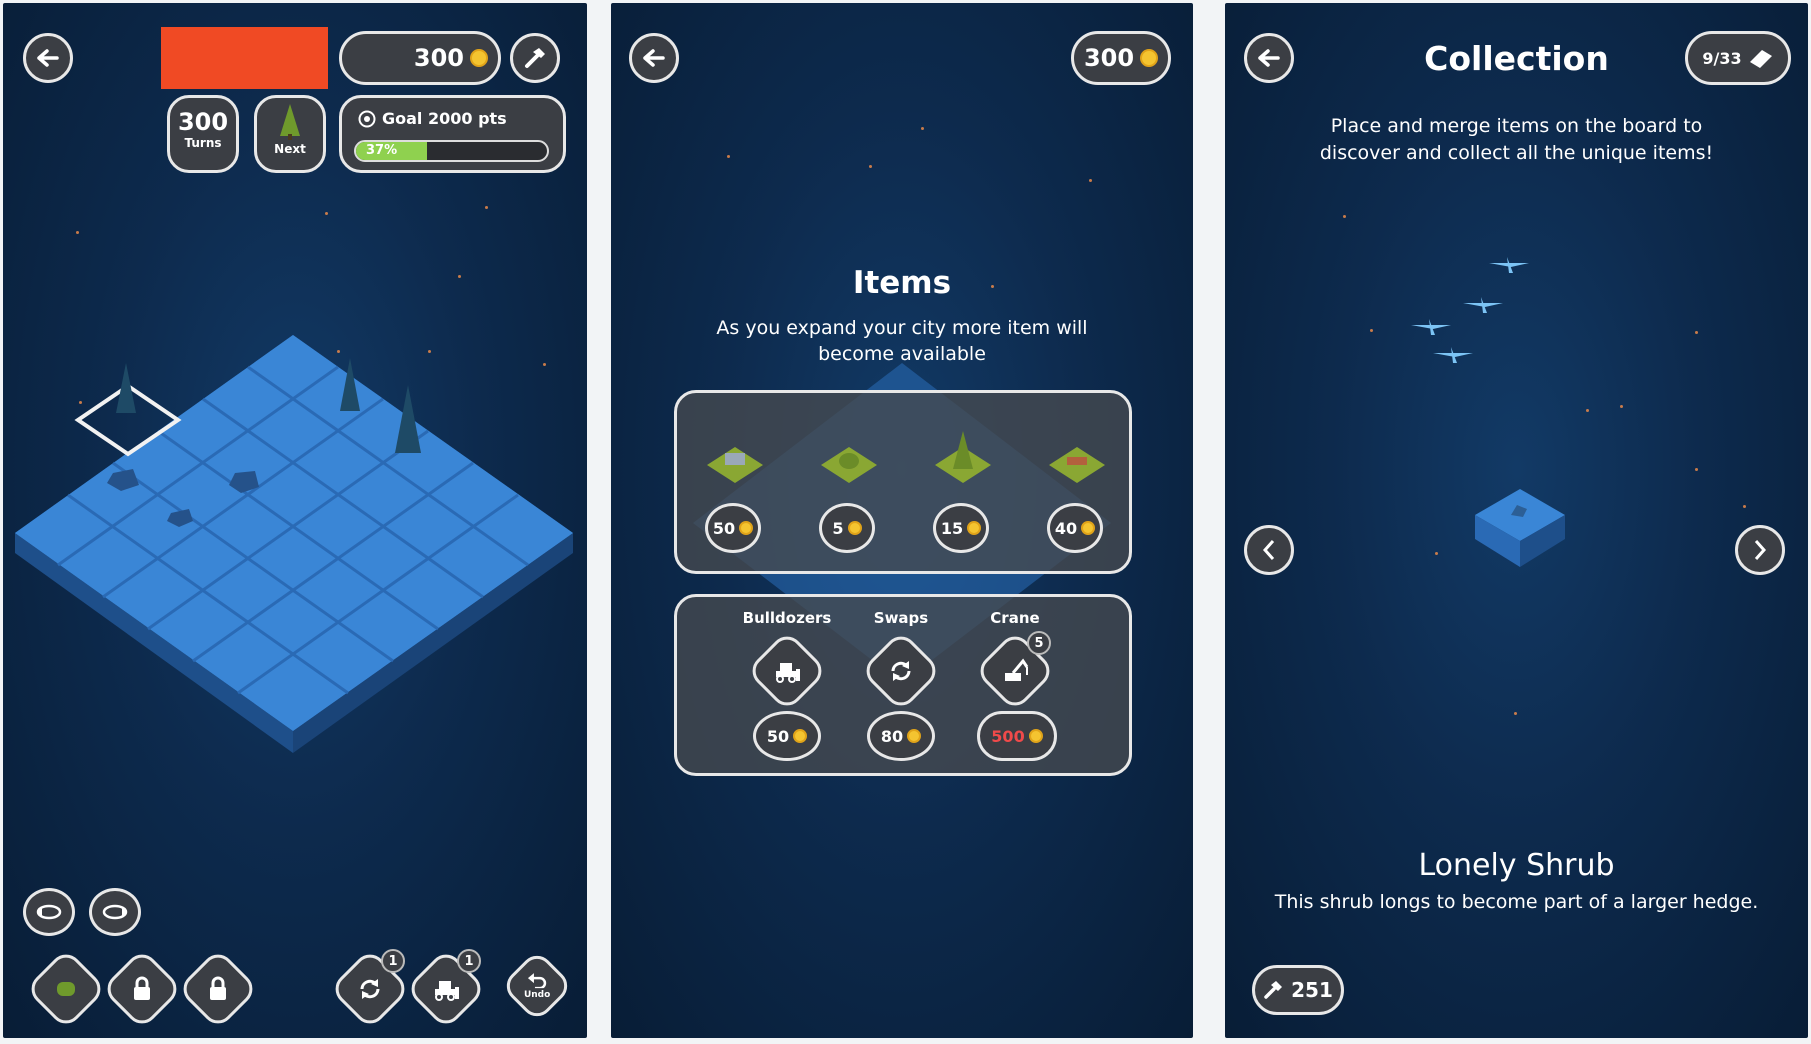  I want to click on back-arrow-icon, so click(654, 58).